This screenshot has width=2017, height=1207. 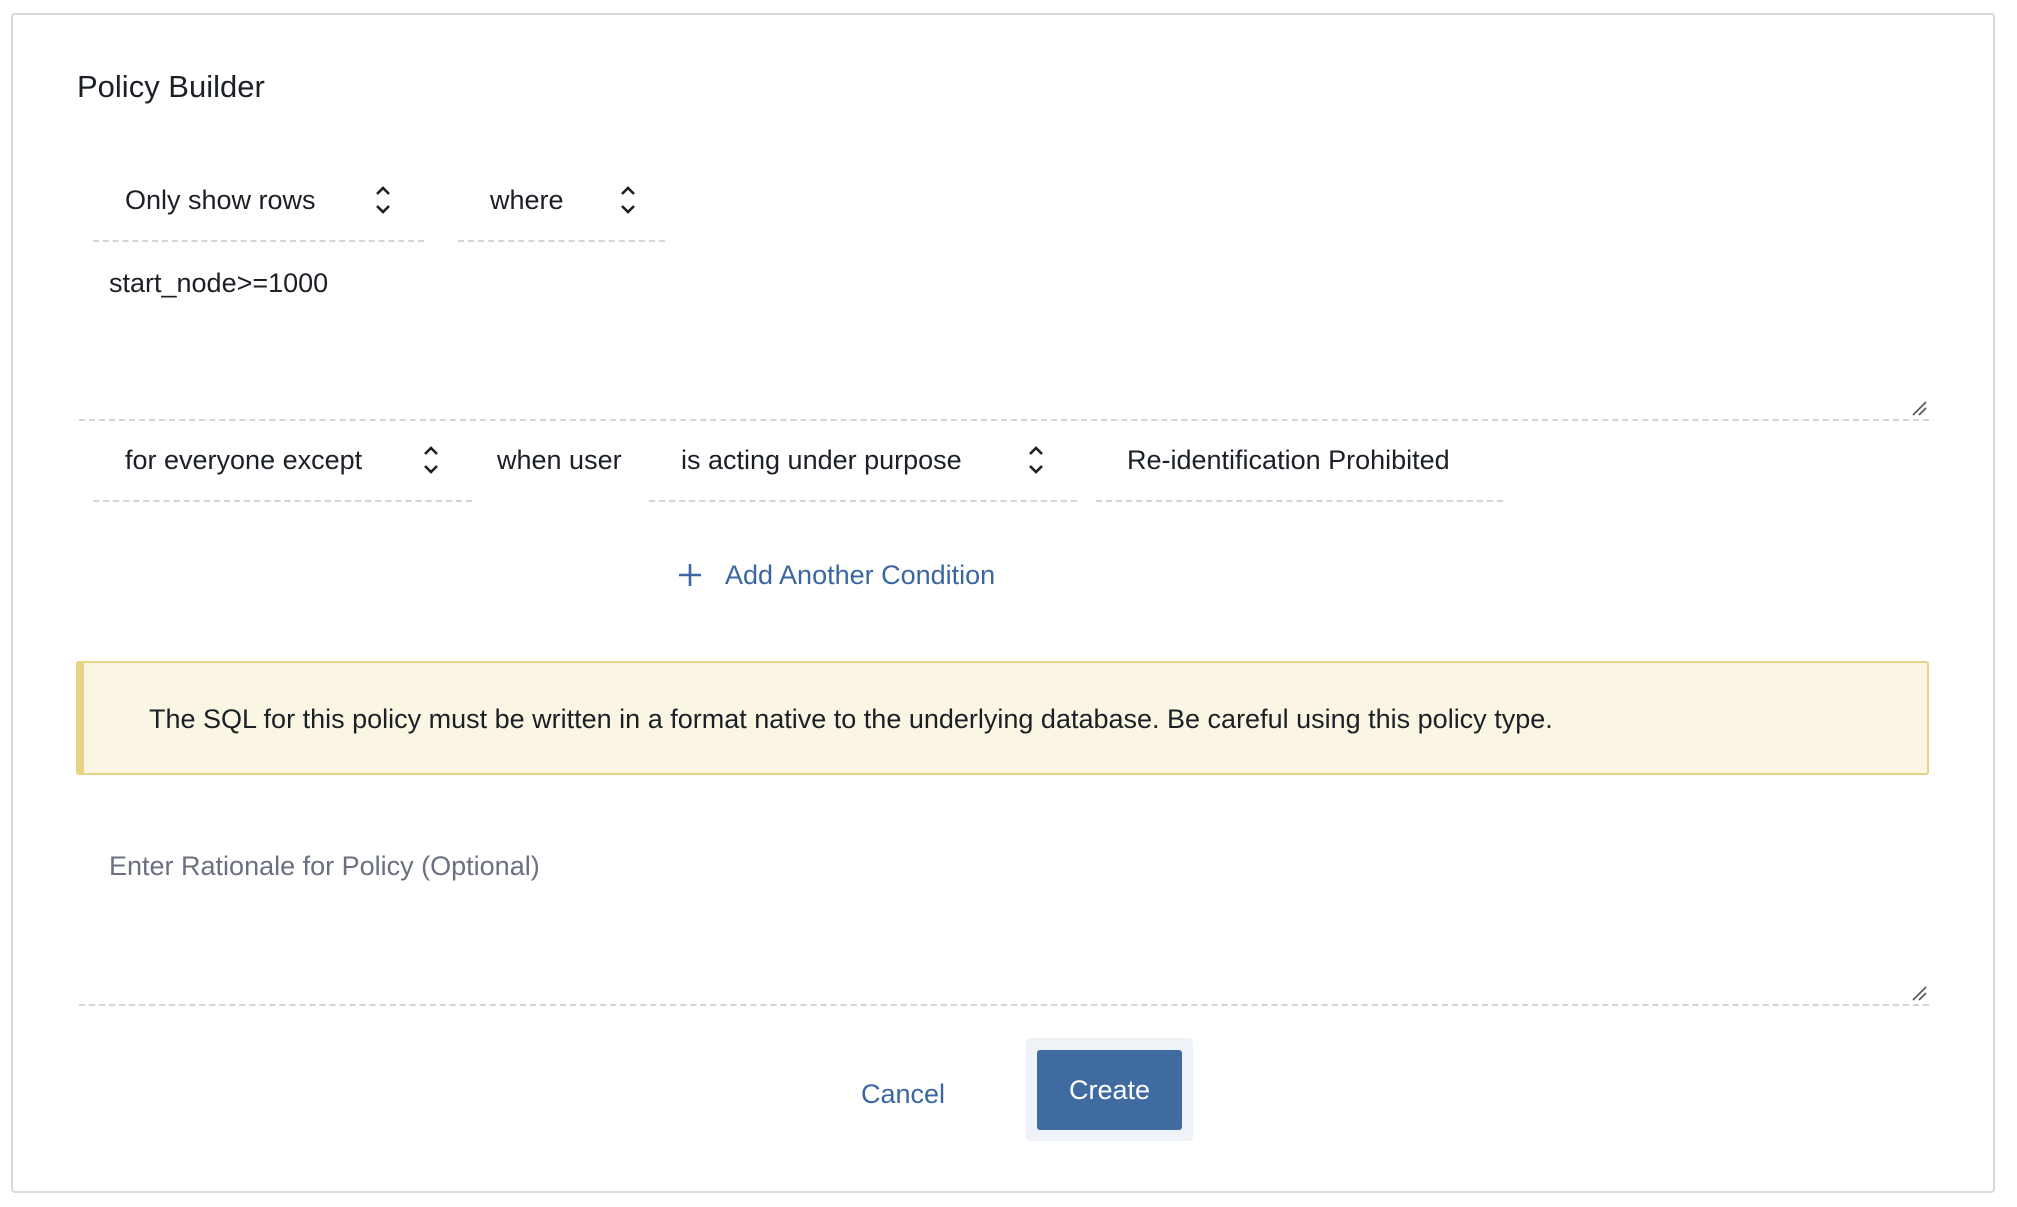 I want to click on action-select: Only show rows, so click(x=258, y=202).